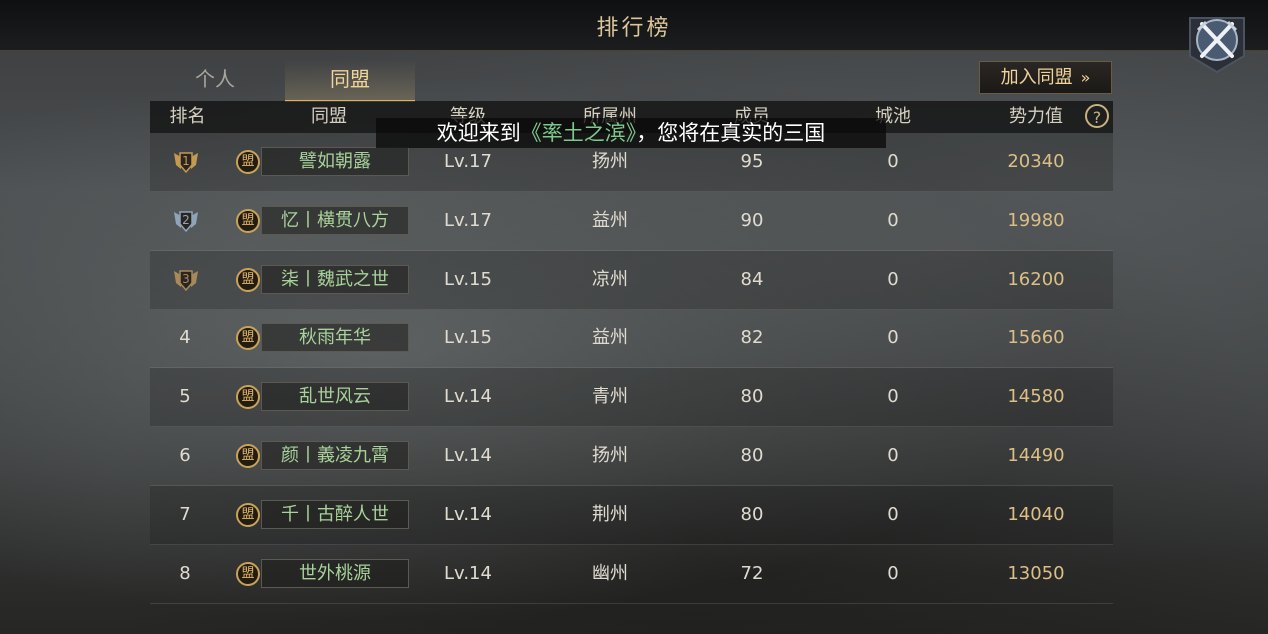 This screenshot has height=634, width=1268. I want to click on rank-number: 6, so click(185, 455).